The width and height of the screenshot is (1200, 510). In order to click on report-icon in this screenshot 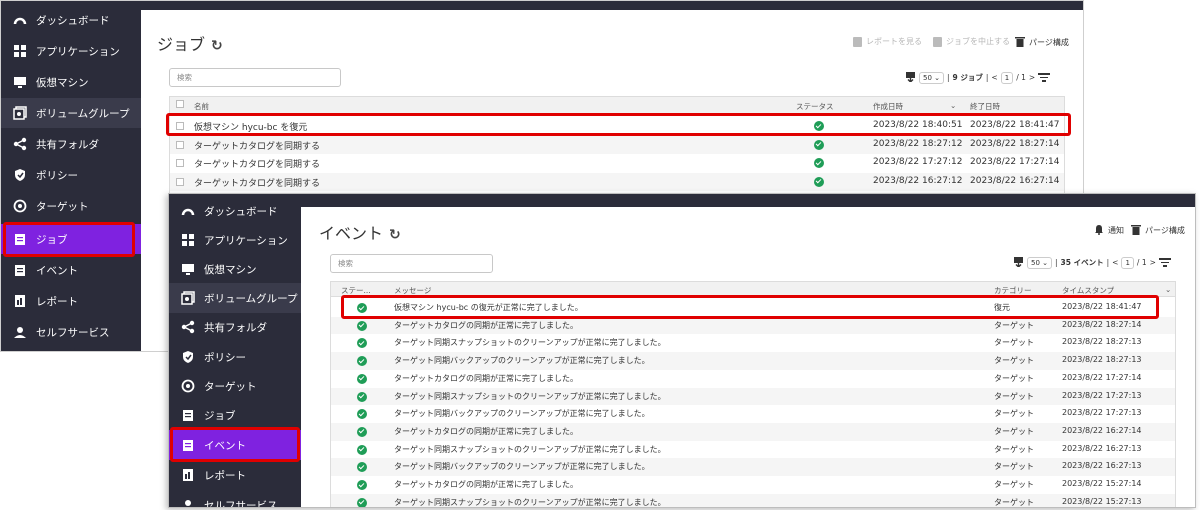, I will do `click(857, 41)`.